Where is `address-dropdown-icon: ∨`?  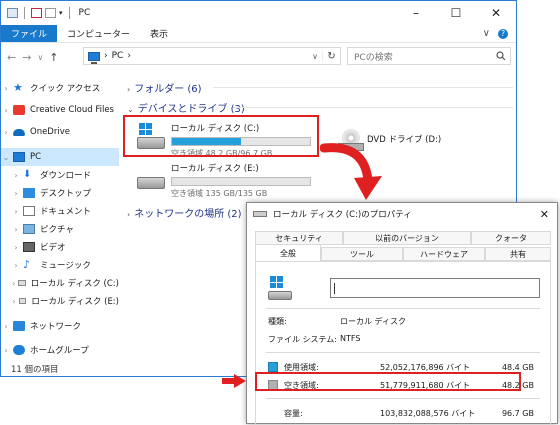 address-dropdown-icon: ∨ is located at coordinates (315, 56).